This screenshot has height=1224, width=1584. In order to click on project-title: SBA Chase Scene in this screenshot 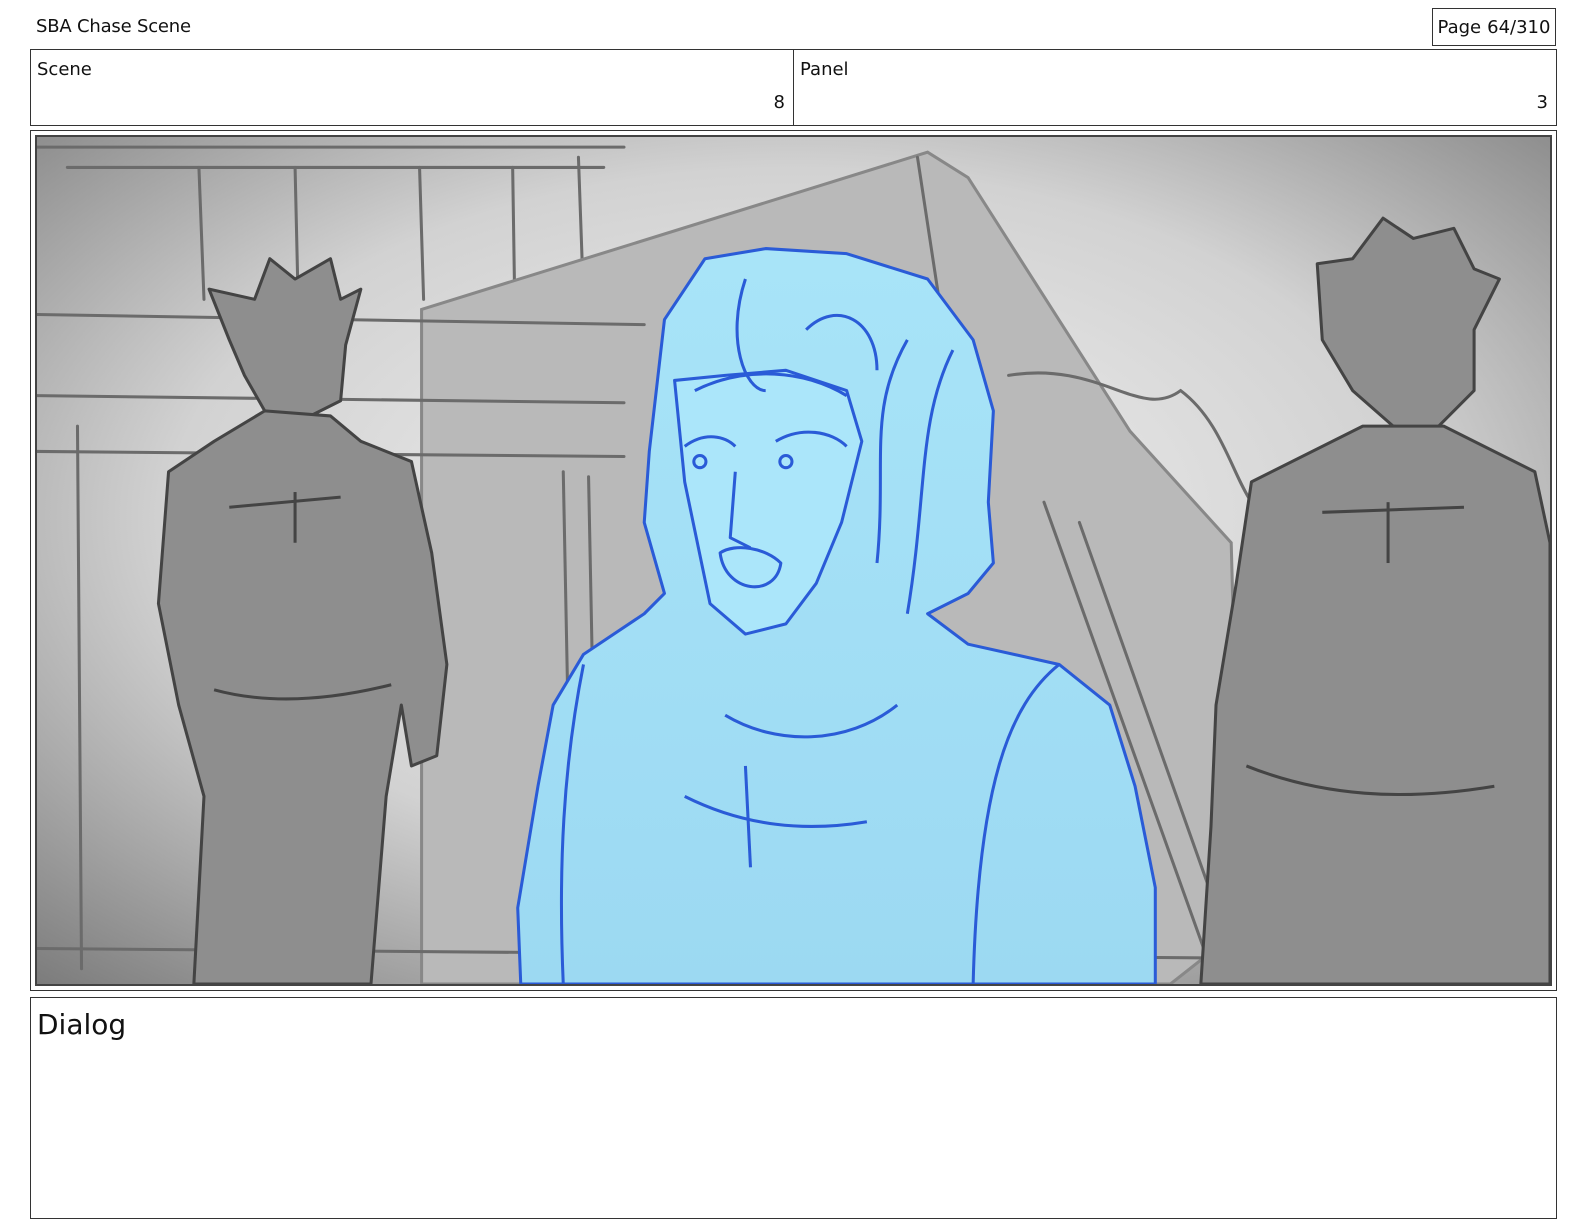, I will do `click(113, 26)`.